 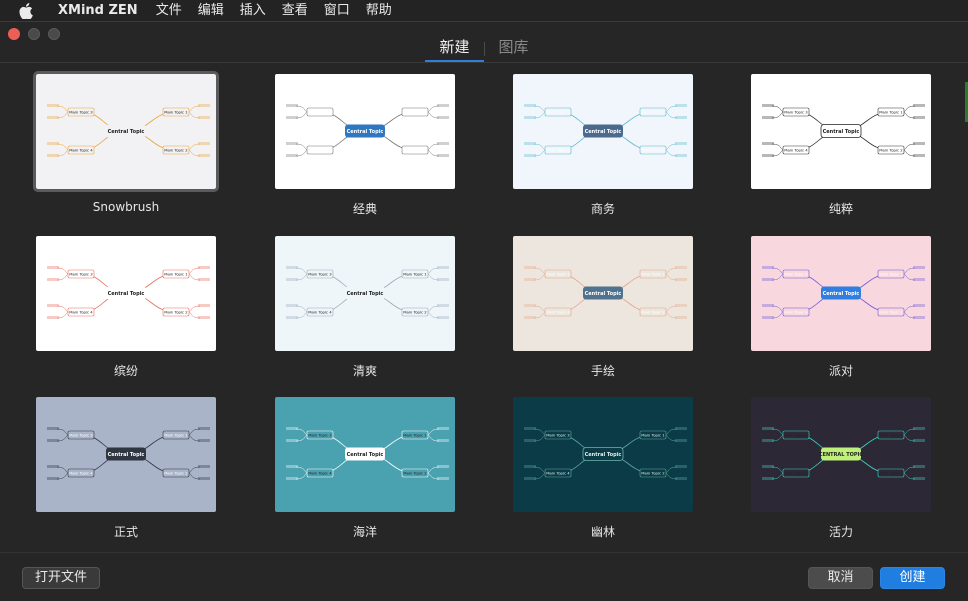 I want to click on template-label: 经典, so click(x=364, y=209).